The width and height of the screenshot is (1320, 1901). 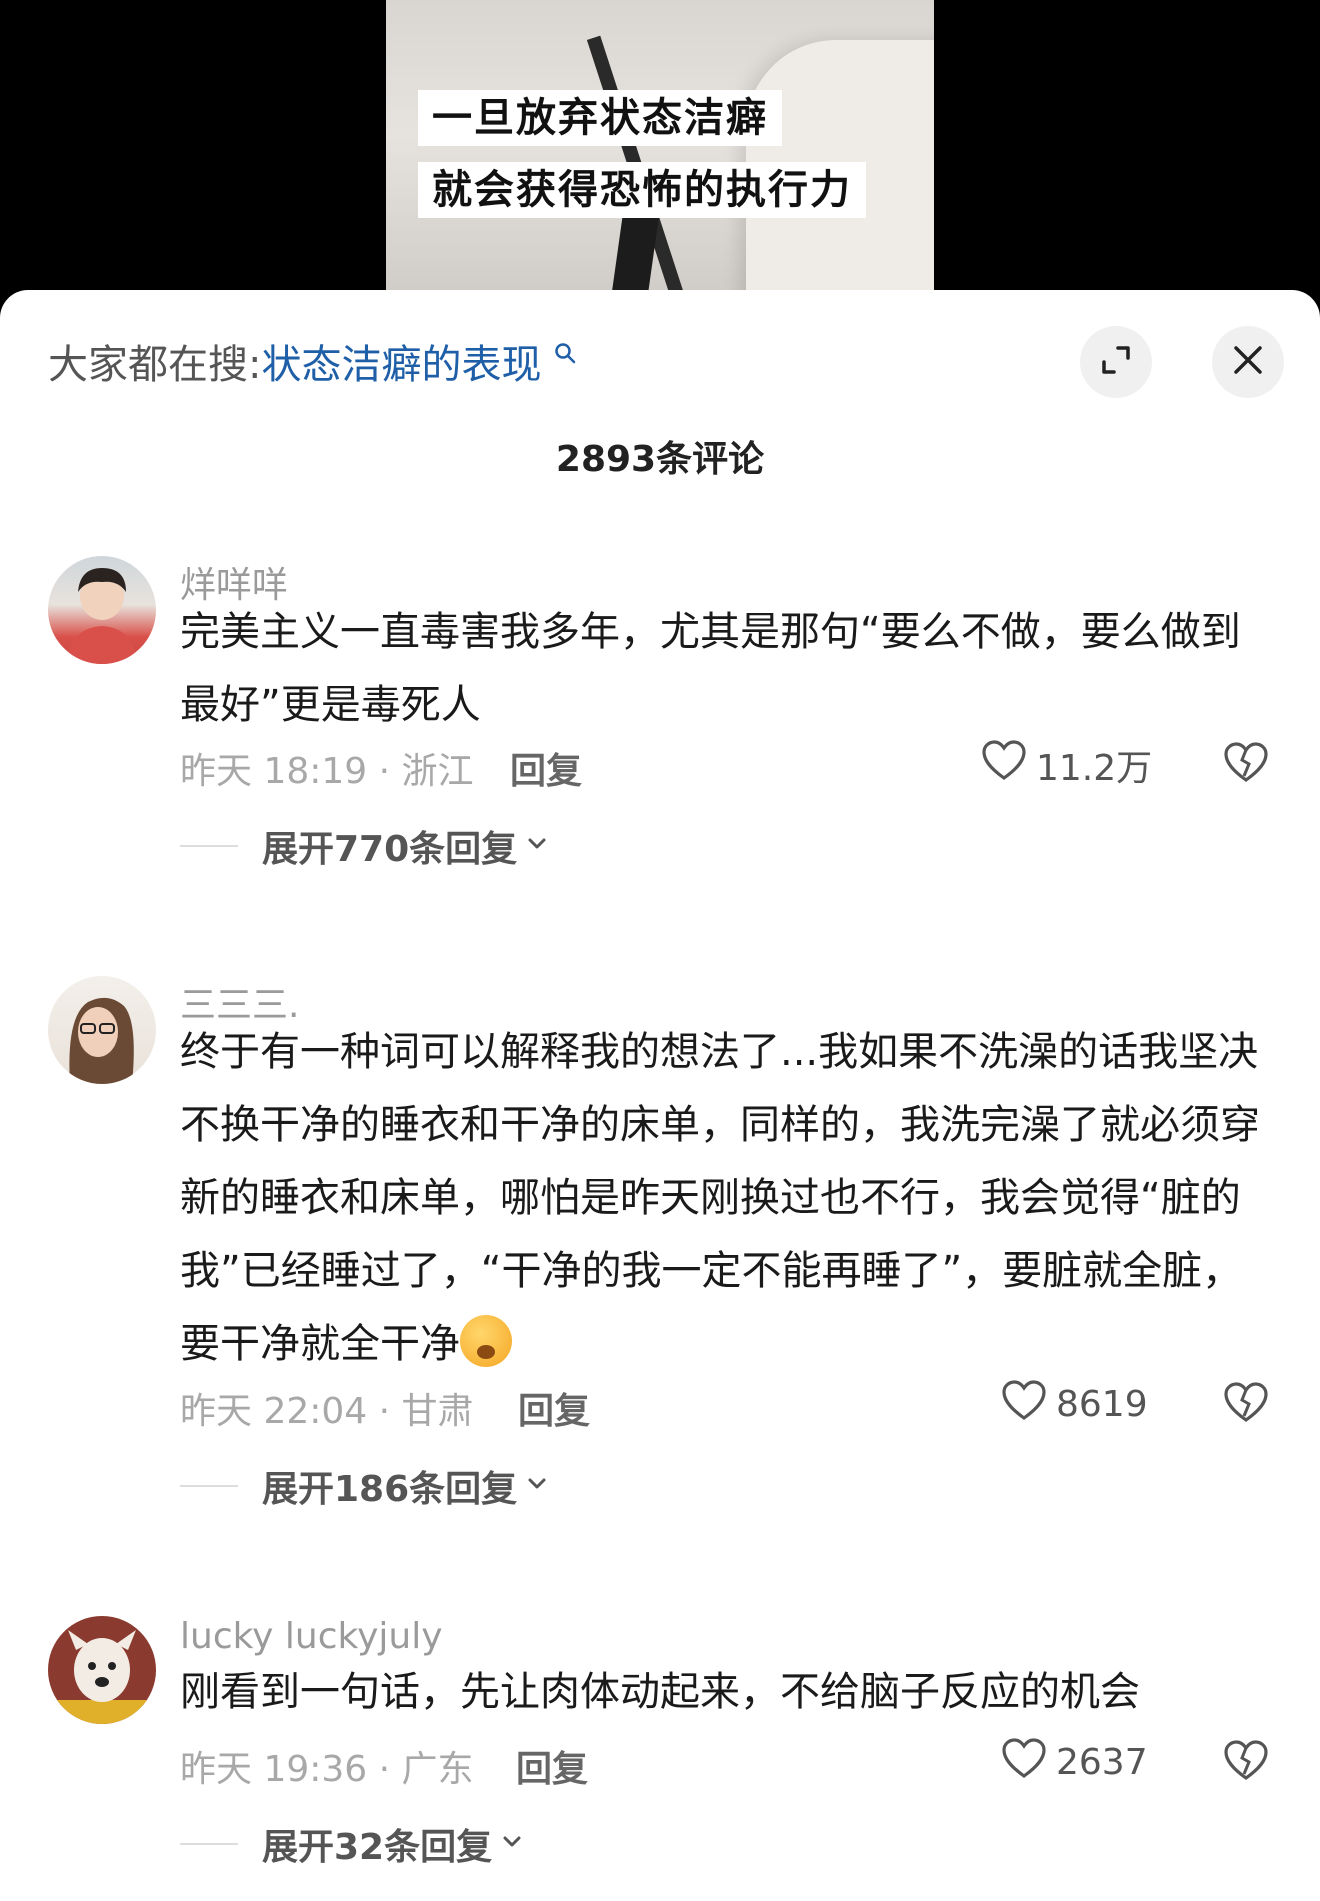 I want to click on close-icon, so click(x=1248, y=362).